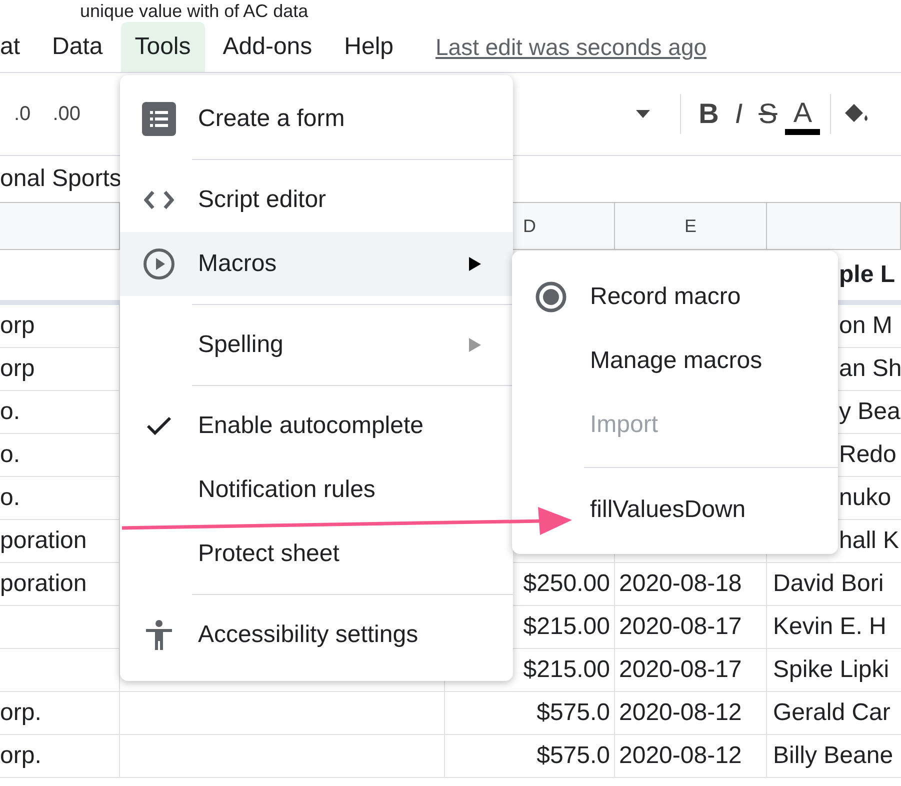 The width and height of the screenshot is (901, 786). I want to click on table-cell: 2020-08-18, so click(691, 584).